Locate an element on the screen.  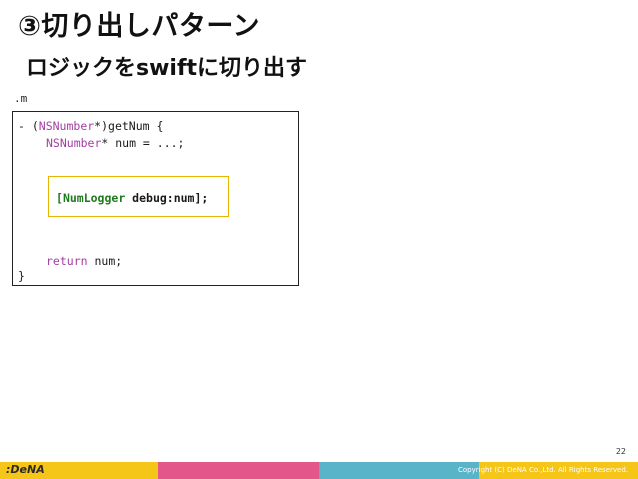
code-token: *)getNum { is located at coordinates (129, 126).